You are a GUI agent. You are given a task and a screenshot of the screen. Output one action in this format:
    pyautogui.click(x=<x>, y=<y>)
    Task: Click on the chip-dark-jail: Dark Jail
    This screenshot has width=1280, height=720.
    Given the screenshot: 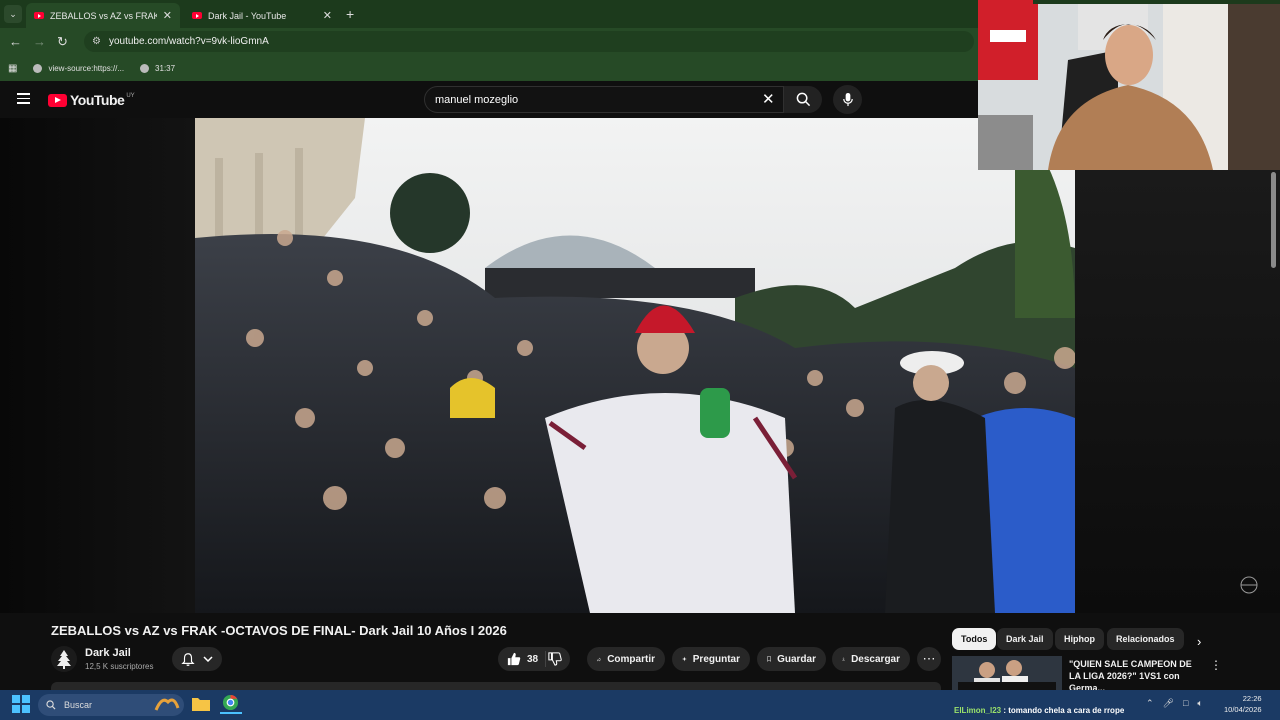 What is the action you would take?
    pyautogui.click(x=1025, y=639)
    